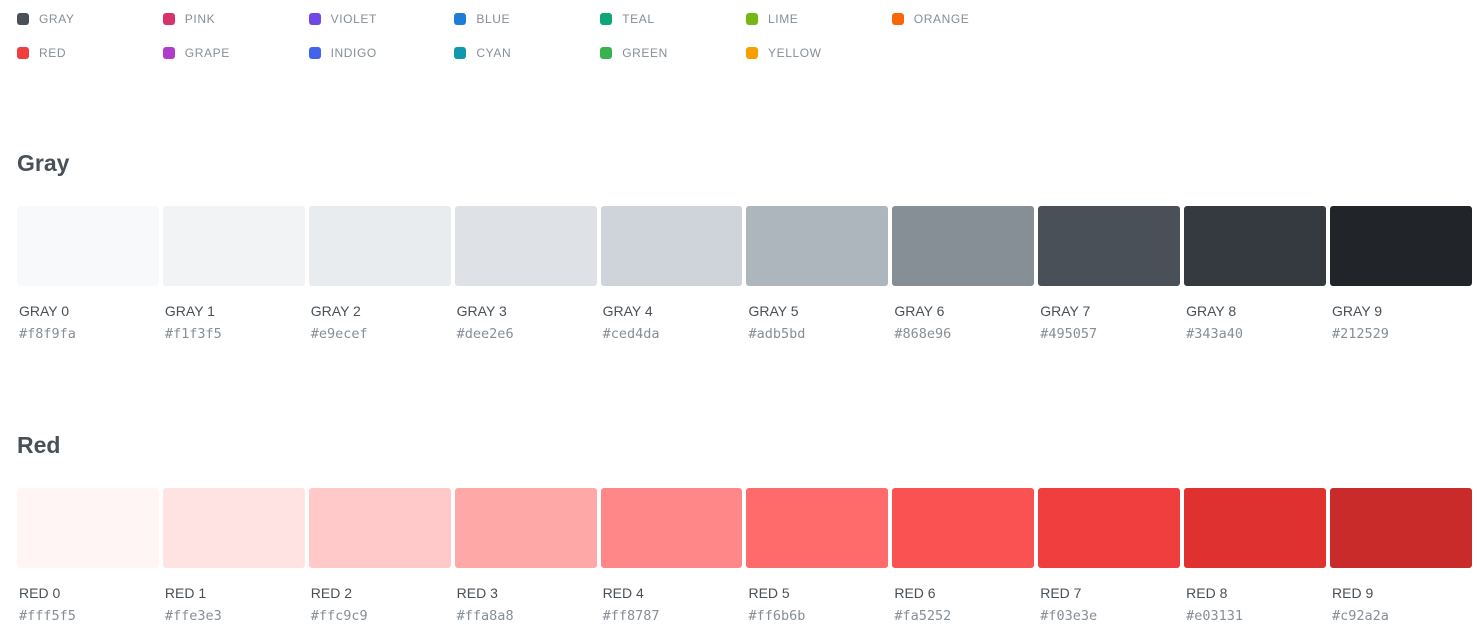  Describe the element at coordinates (331, 593) in the screenshot. I see `swatch-name: RED 2` at that location.